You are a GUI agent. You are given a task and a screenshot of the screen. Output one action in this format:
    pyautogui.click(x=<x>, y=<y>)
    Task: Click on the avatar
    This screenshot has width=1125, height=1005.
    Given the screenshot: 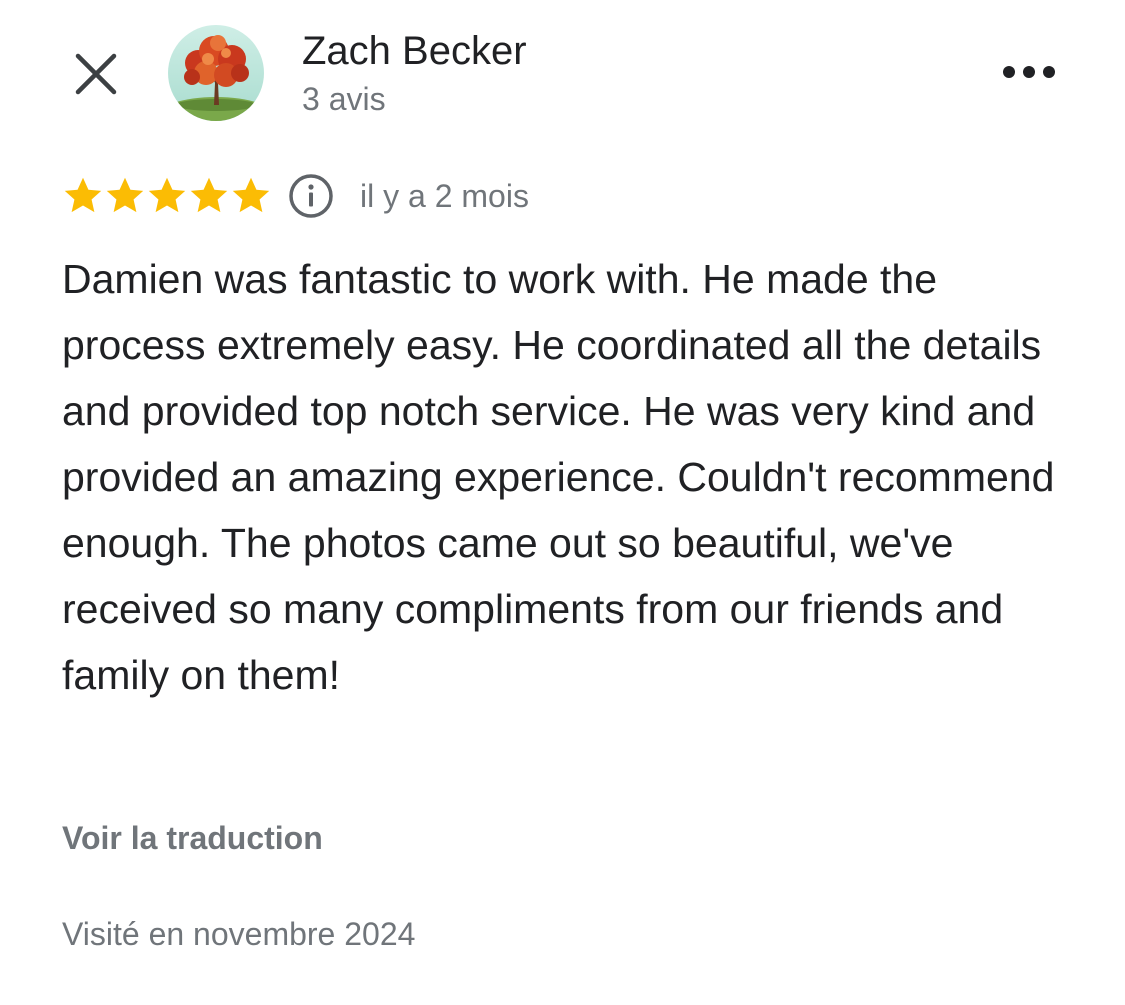 What is the action you would take?
    pyautogui.click(x=216, y=73)
    